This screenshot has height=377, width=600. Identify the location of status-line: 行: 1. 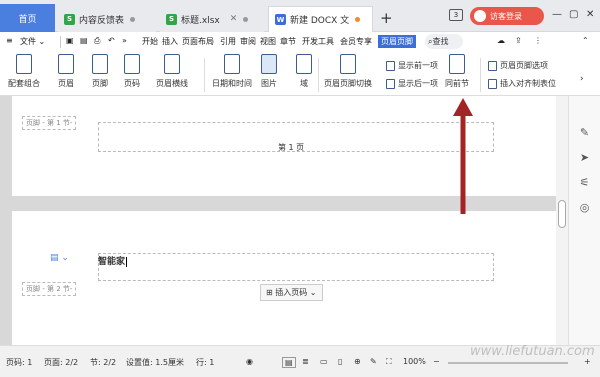
(205, 362).